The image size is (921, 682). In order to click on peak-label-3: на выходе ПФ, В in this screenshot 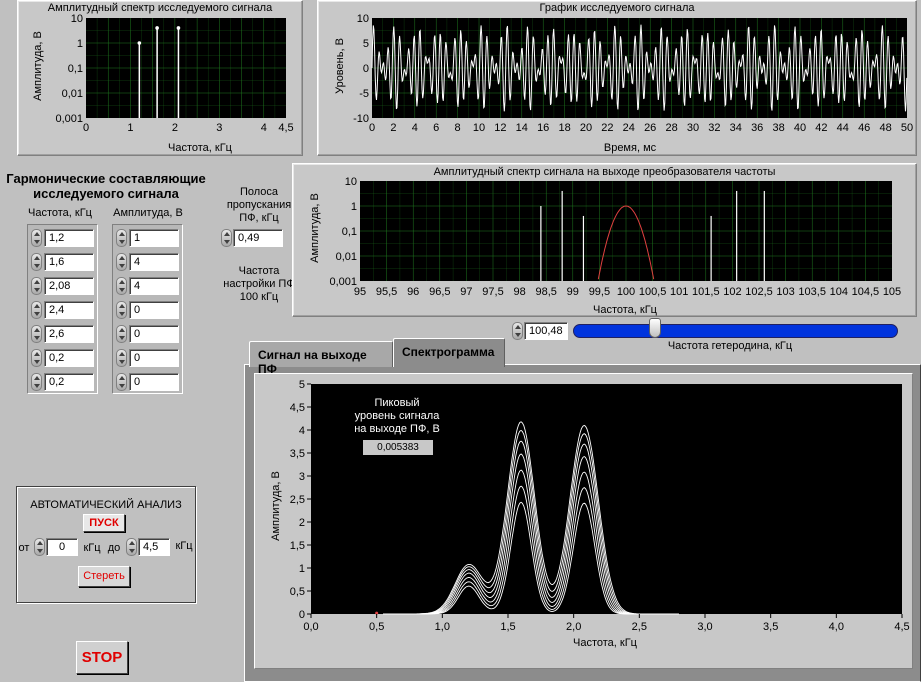, I will do `click(397, 429)`.